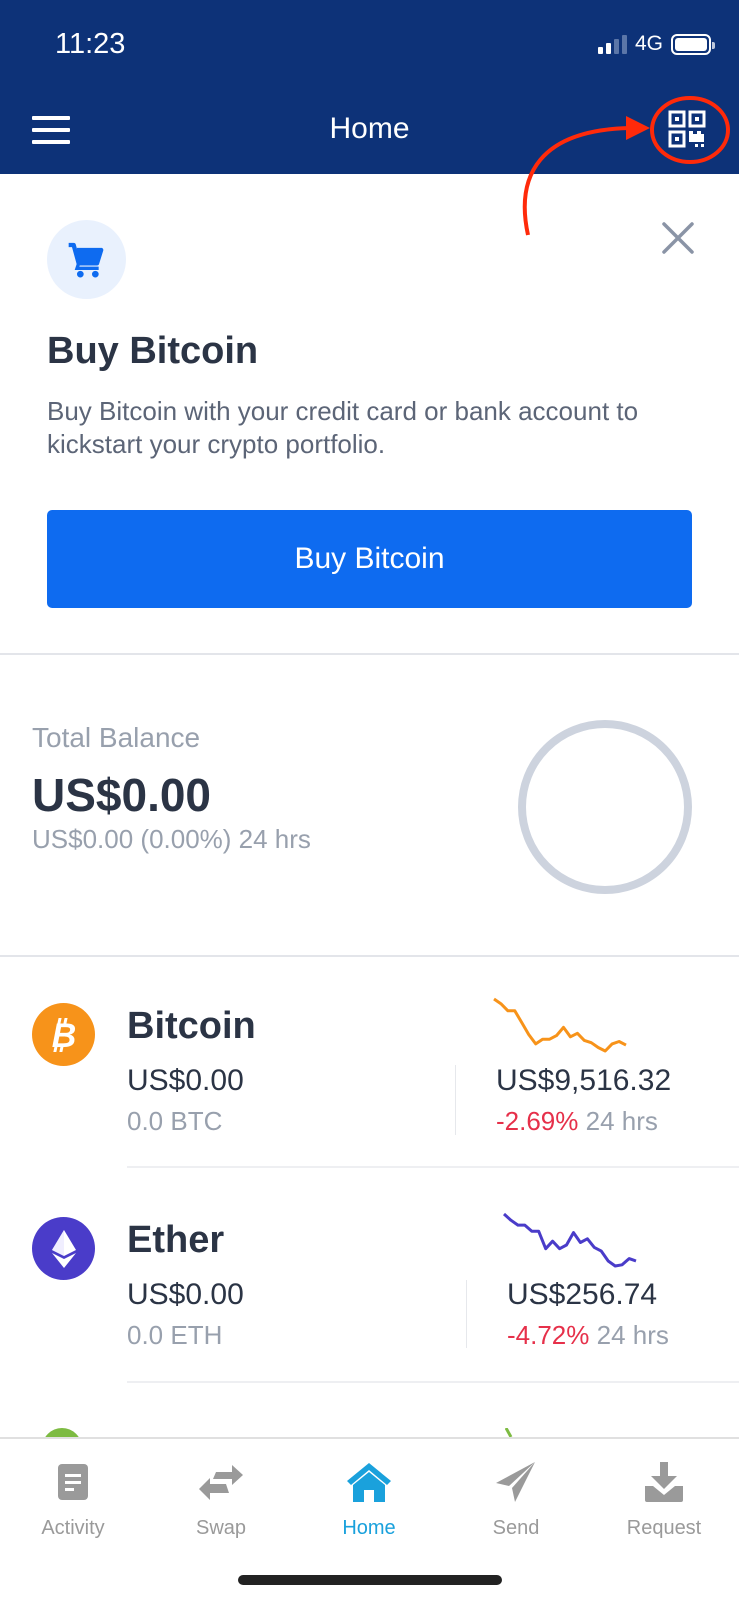 This screenshot has width=739, height=1600. I want to click on tab-send: Send, so click(516, 1502).